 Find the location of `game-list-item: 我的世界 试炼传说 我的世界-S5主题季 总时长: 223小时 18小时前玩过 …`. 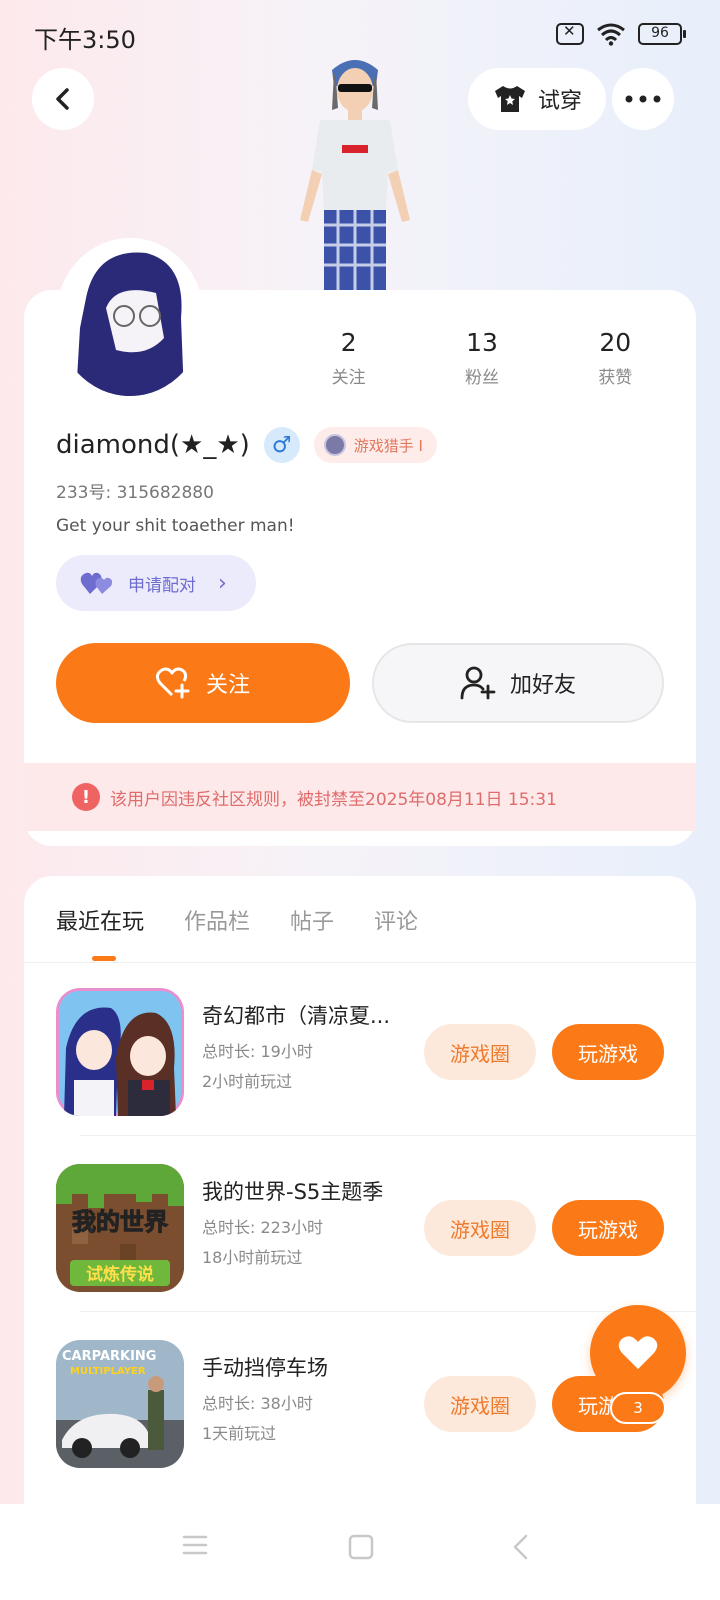

game-list-item: 我的世界 试炼传说 我的世界-S5主题季 总时长: 223小时 18小时前玩过 … is located at coordinates (360, 1224).